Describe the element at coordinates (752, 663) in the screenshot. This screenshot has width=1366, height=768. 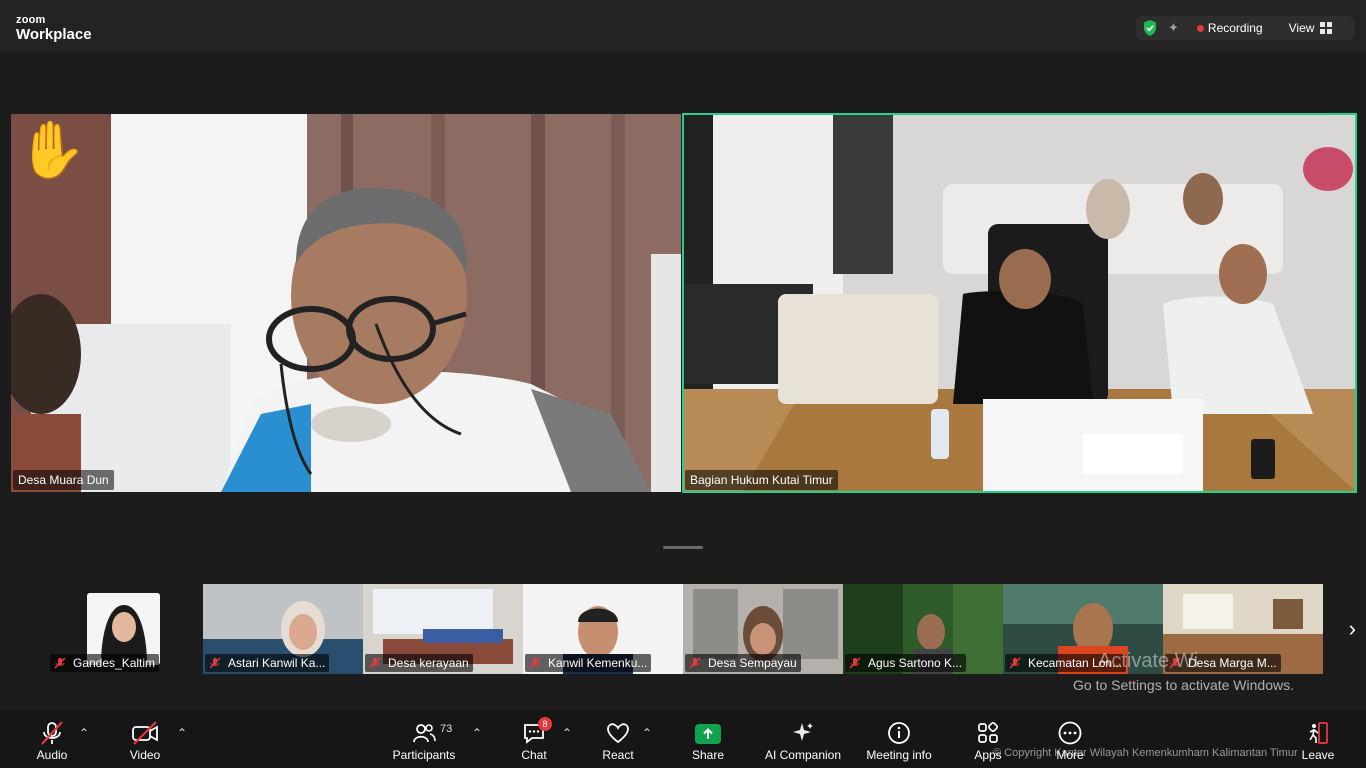
I see `thumbnail-name: Desa Sempayau` at that location.